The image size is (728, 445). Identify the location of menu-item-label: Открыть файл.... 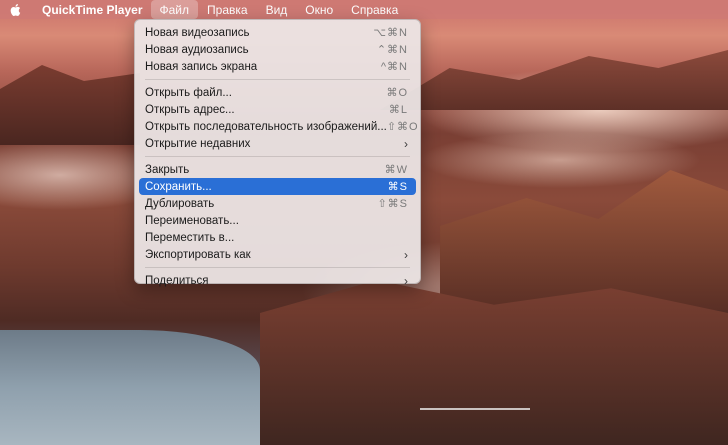
(188, 92).